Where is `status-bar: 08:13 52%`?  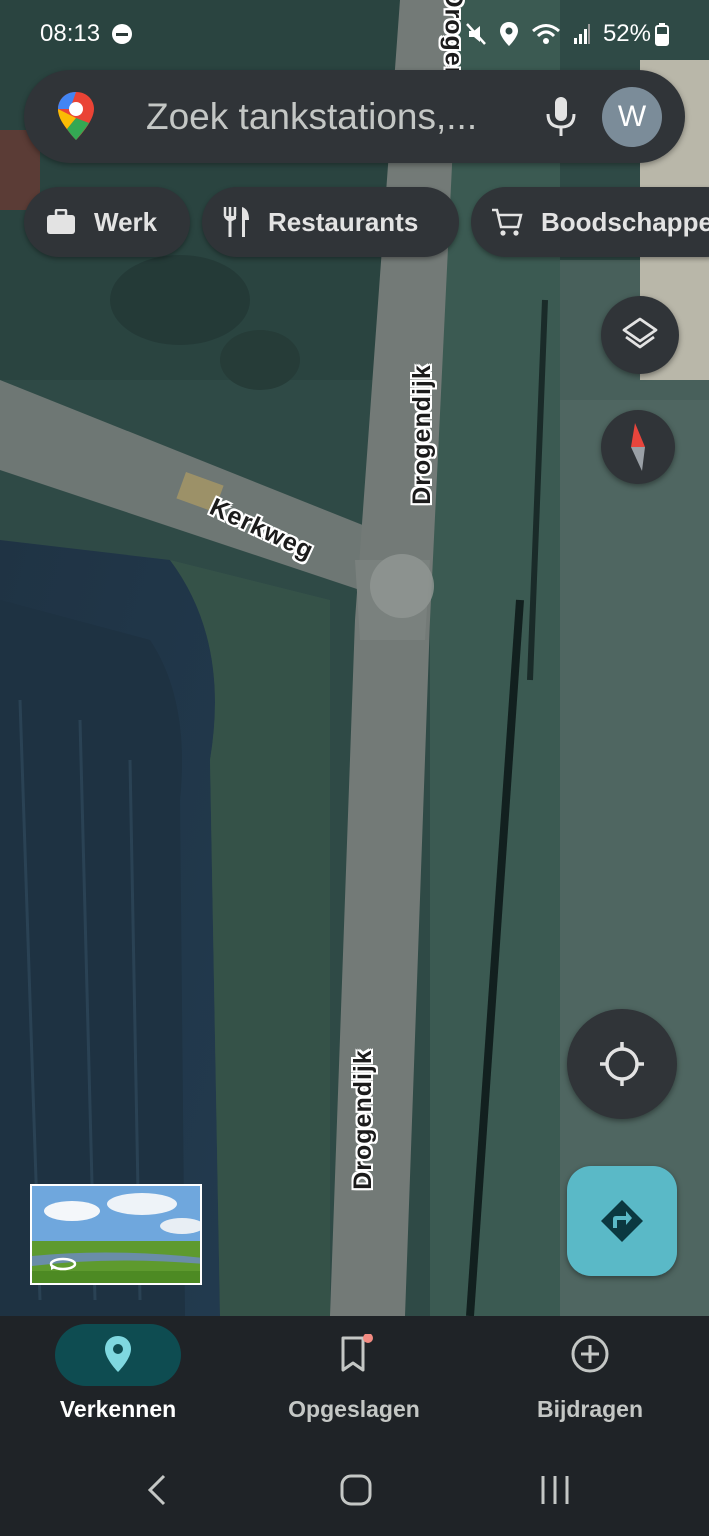 status-bar: 08:13 52% is located at coordinates (354, 34).